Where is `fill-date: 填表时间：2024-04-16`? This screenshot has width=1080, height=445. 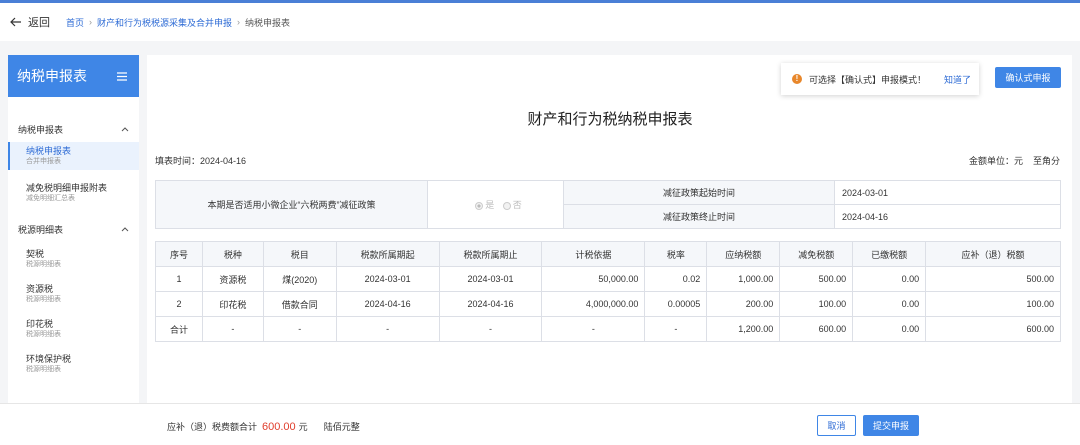
fill-date: 填表时间：2024-04-16 is located at coordinates (201, 161).